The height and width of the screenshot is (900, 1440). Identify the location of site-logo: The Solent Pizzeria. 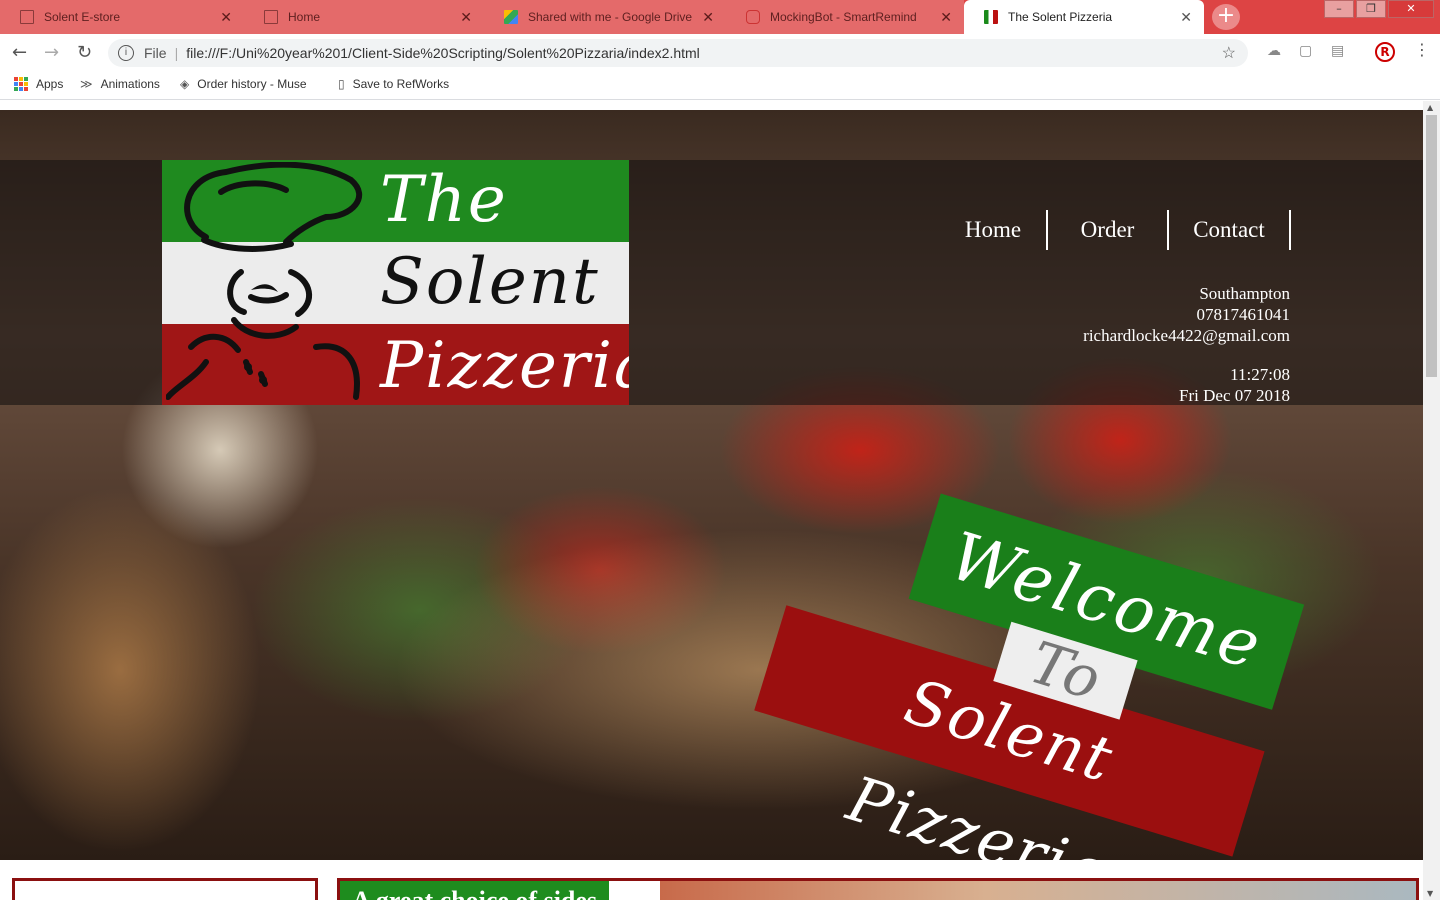
(395, 282).